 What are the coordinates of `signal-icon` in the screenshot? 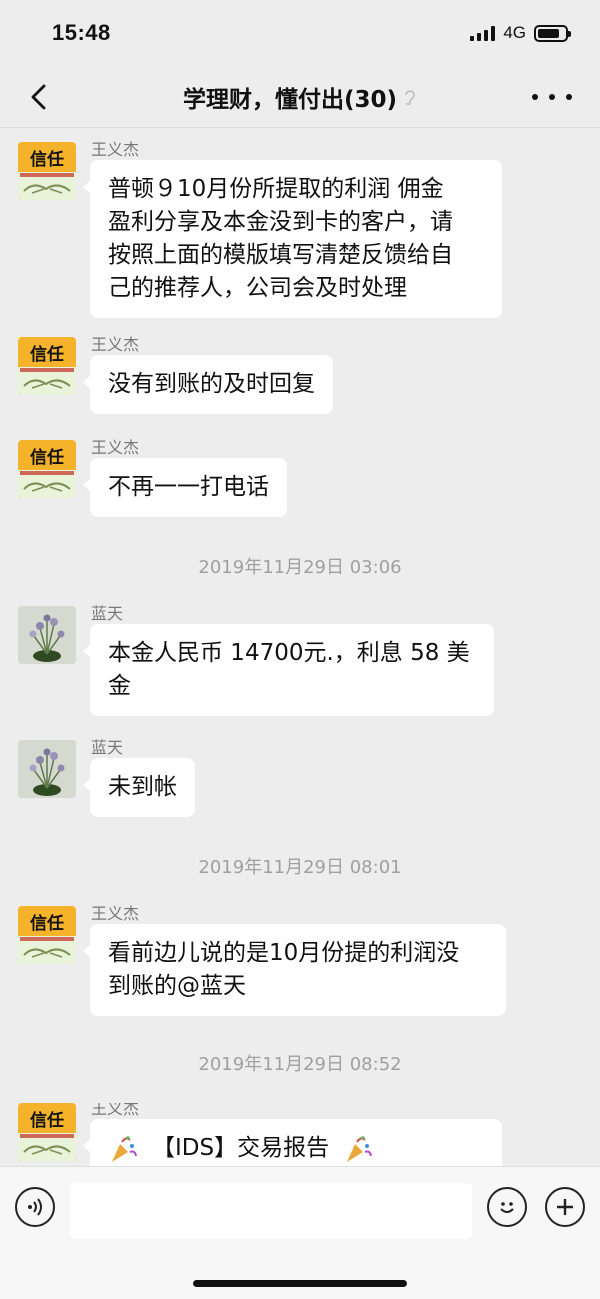 It's located at (483, 33).